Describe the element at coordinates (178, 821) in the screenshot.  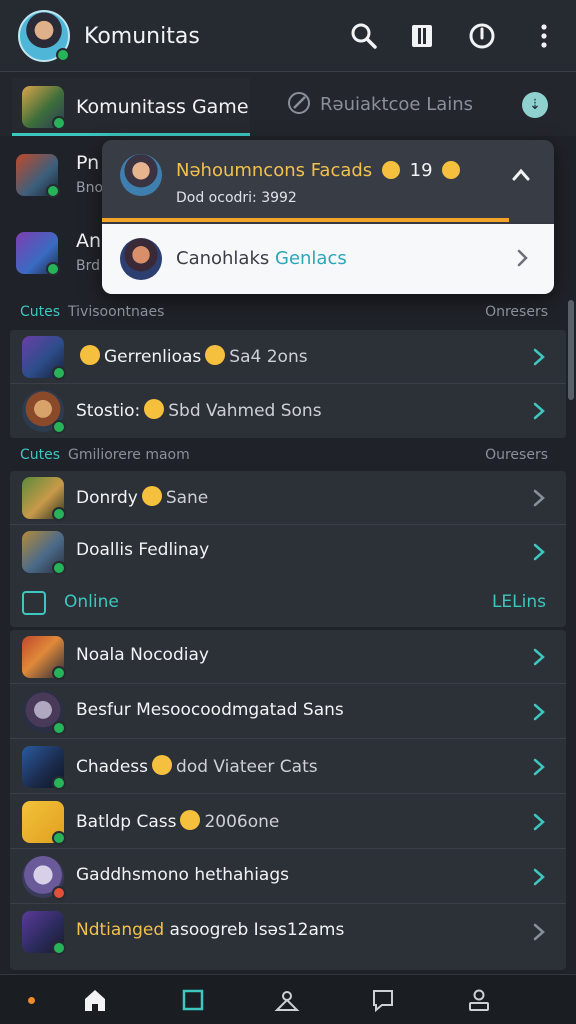
I see `item-title: Batldp Cass 2006one` at that location.